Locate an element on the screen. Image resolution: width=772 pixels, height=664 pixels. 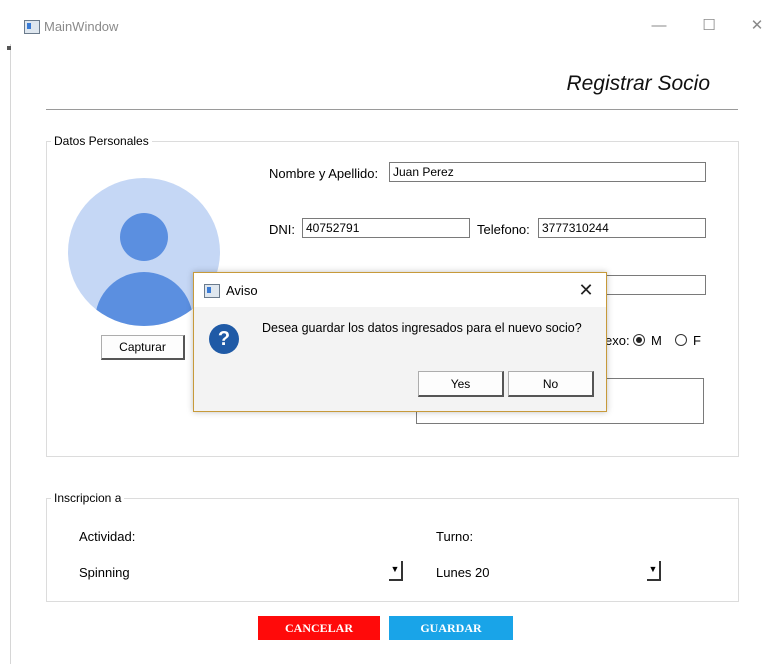
inscription-group-label: Inscripcion a is located at coordinates (88, 498).